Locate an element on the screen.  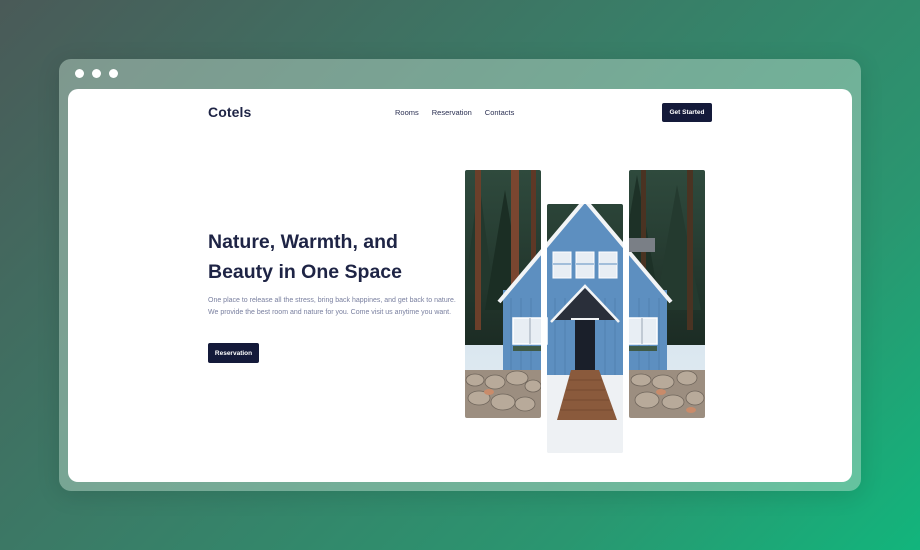
nav-item-contacts: Contacts is located at coordinates (500, 112).